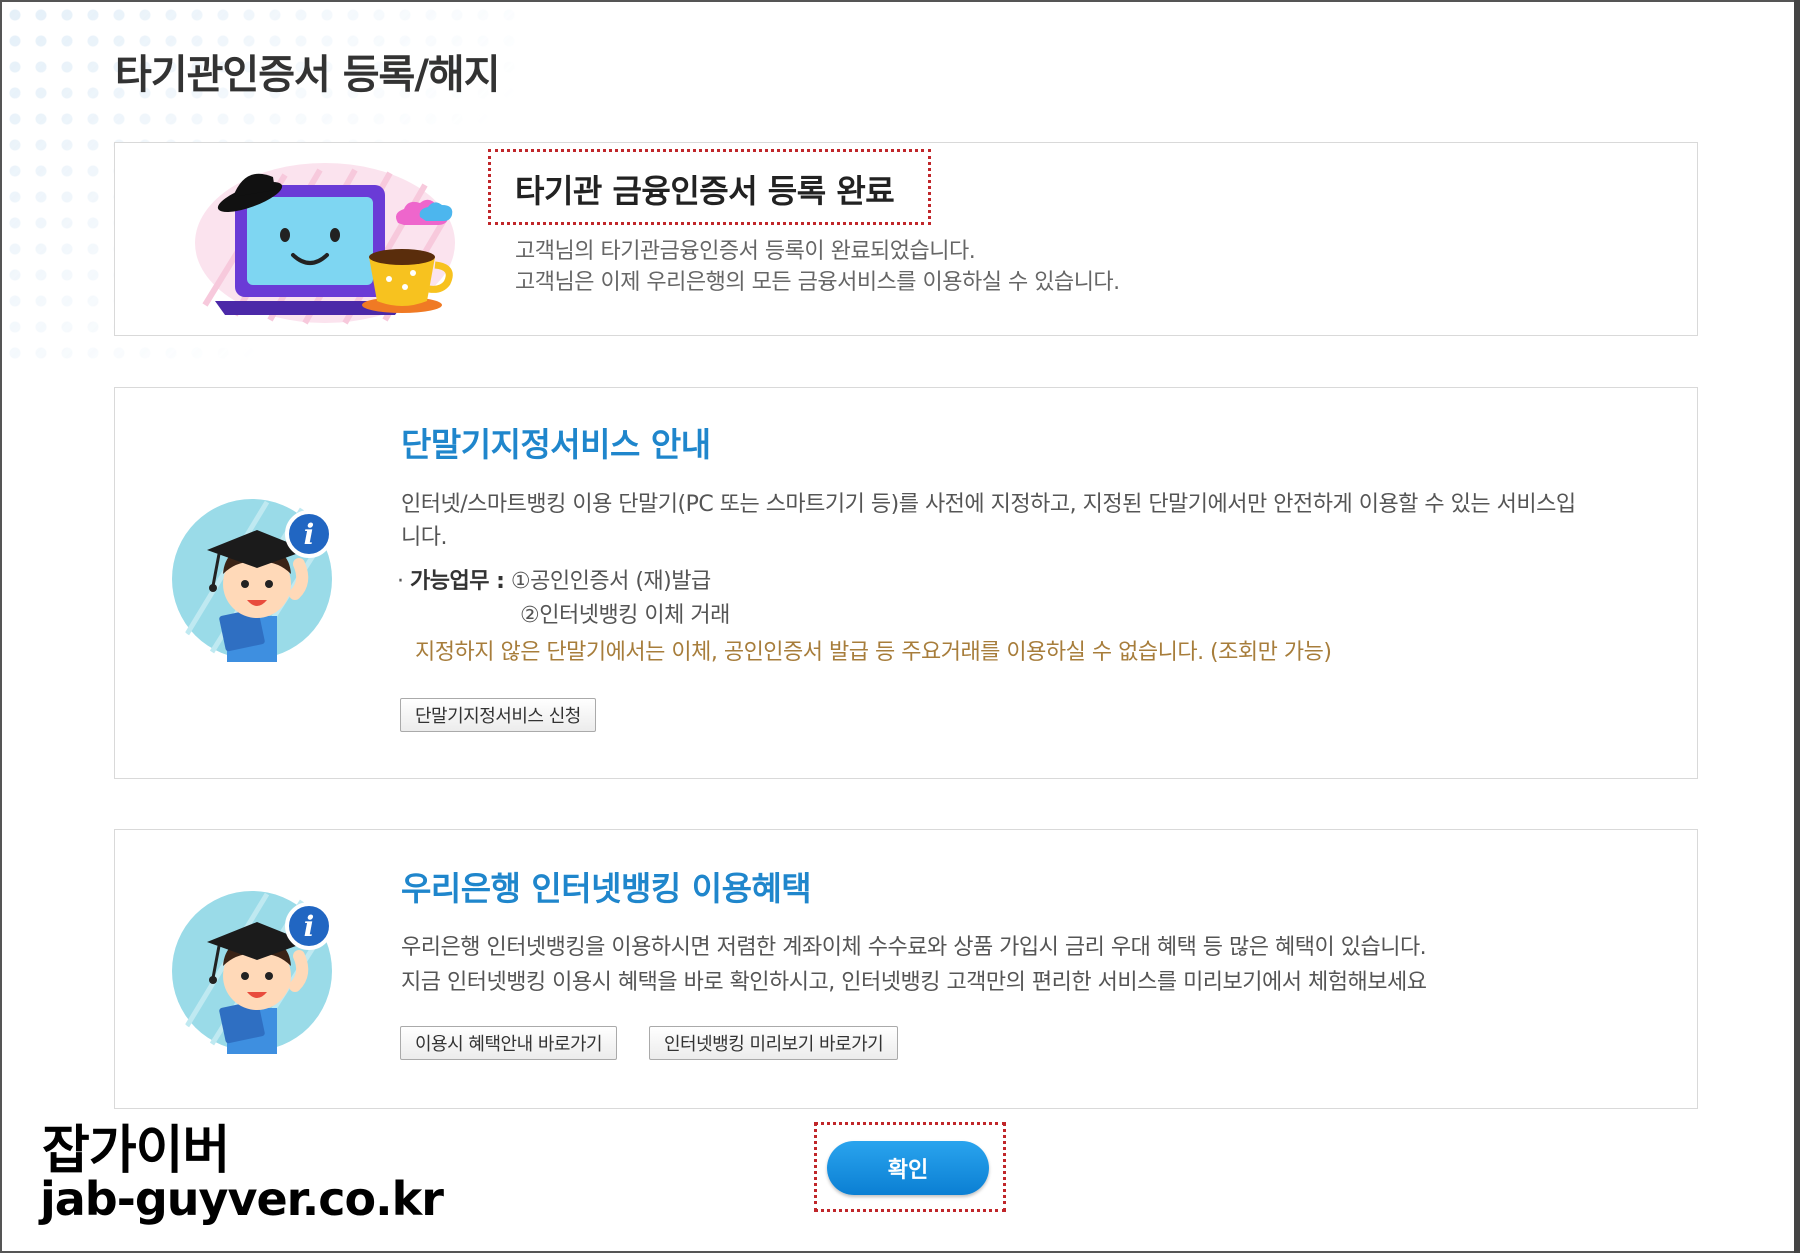 This screenshot has height=1253, width=1800. I want to click on completion-title-highlight: 타기관 금융인증서 등록 완료, so click(710, 187).